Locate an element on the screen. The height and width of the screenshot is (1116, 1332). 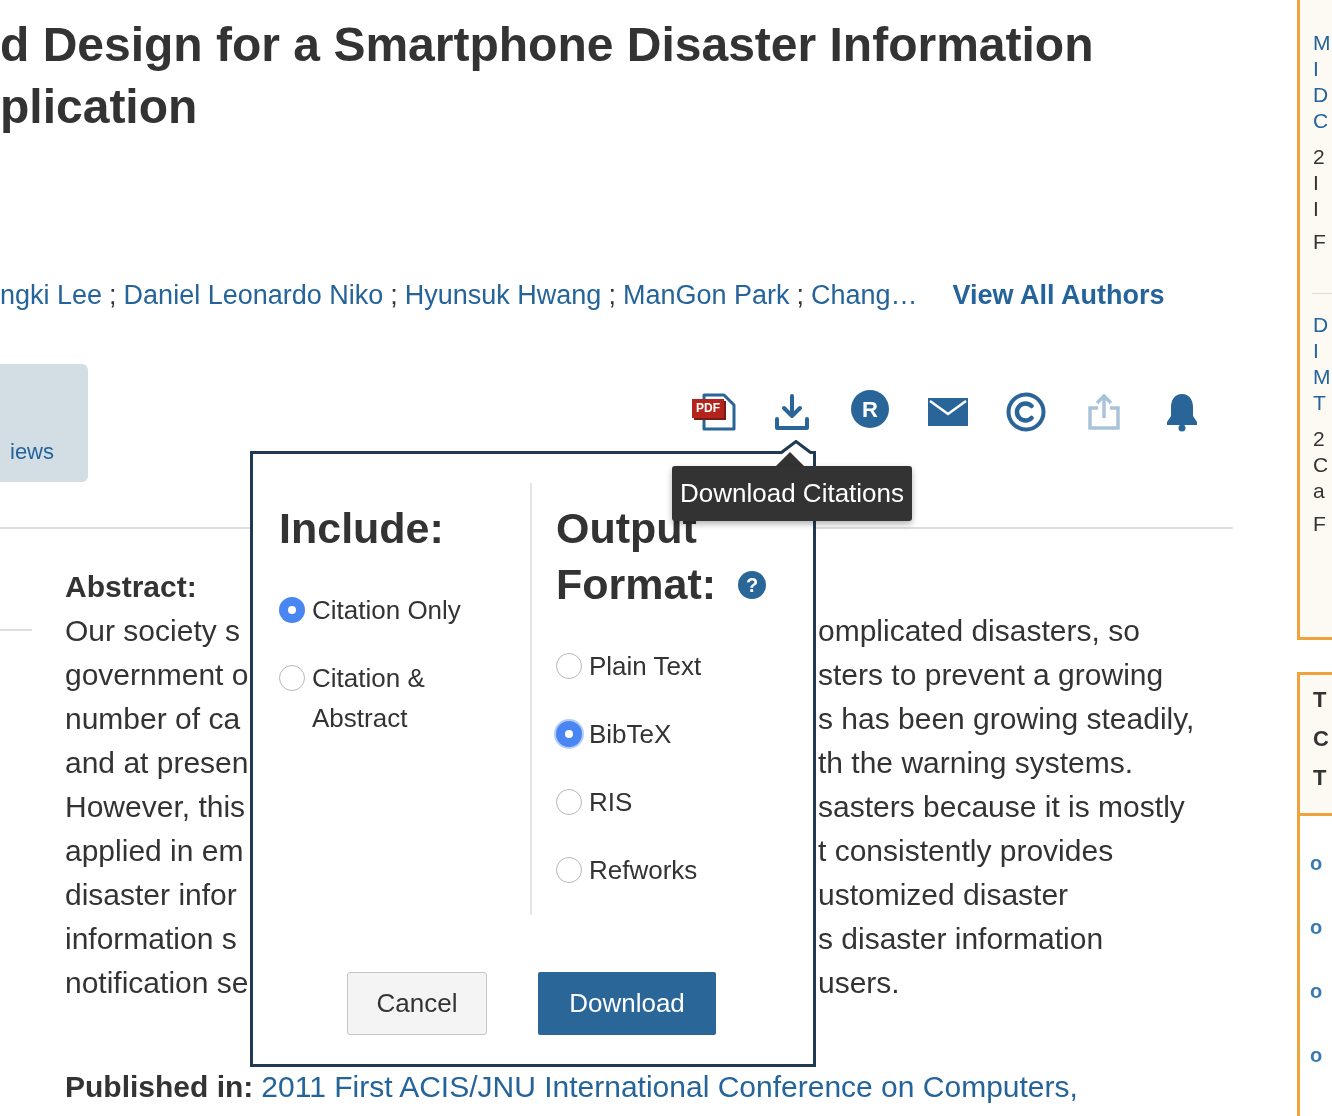
abstract-text: notification se is located at coordinates (157, 982).